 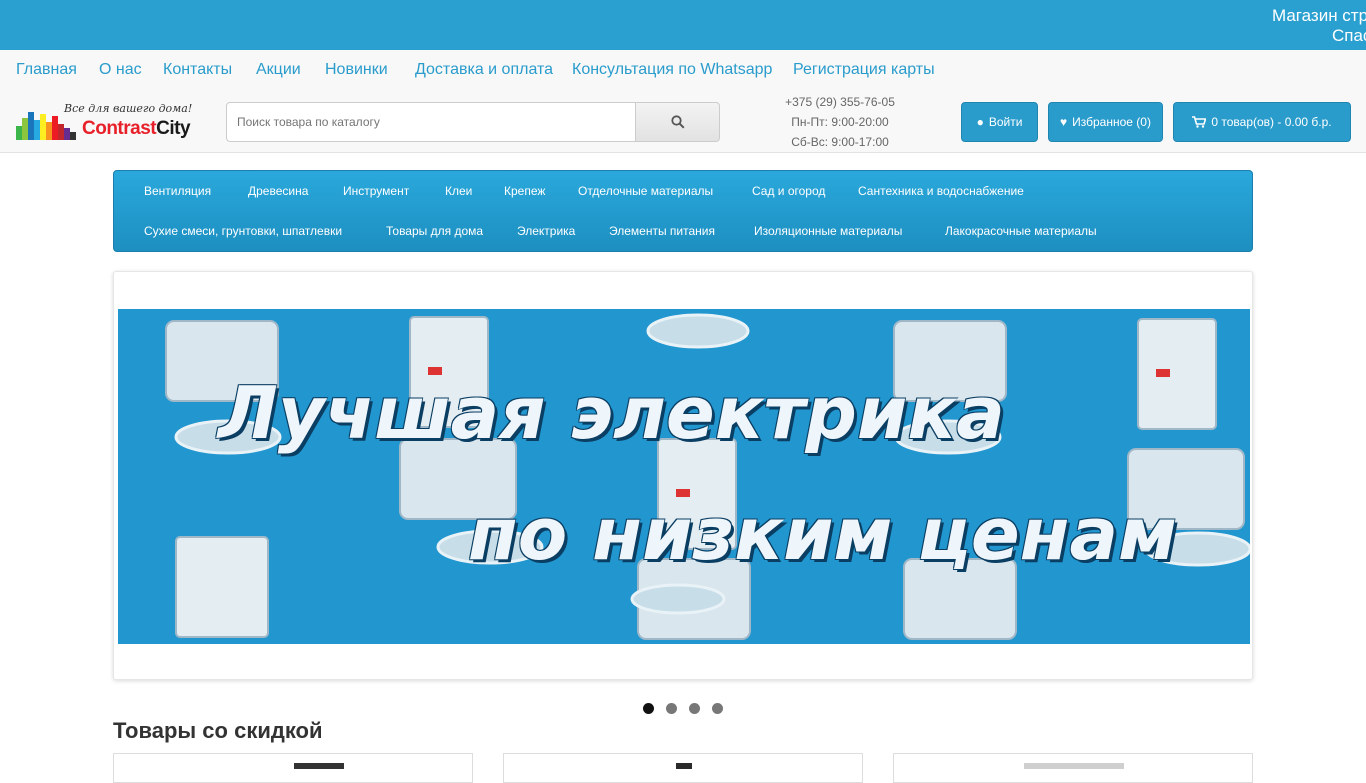 I want to click on search-button, so click(x=677, y=122).